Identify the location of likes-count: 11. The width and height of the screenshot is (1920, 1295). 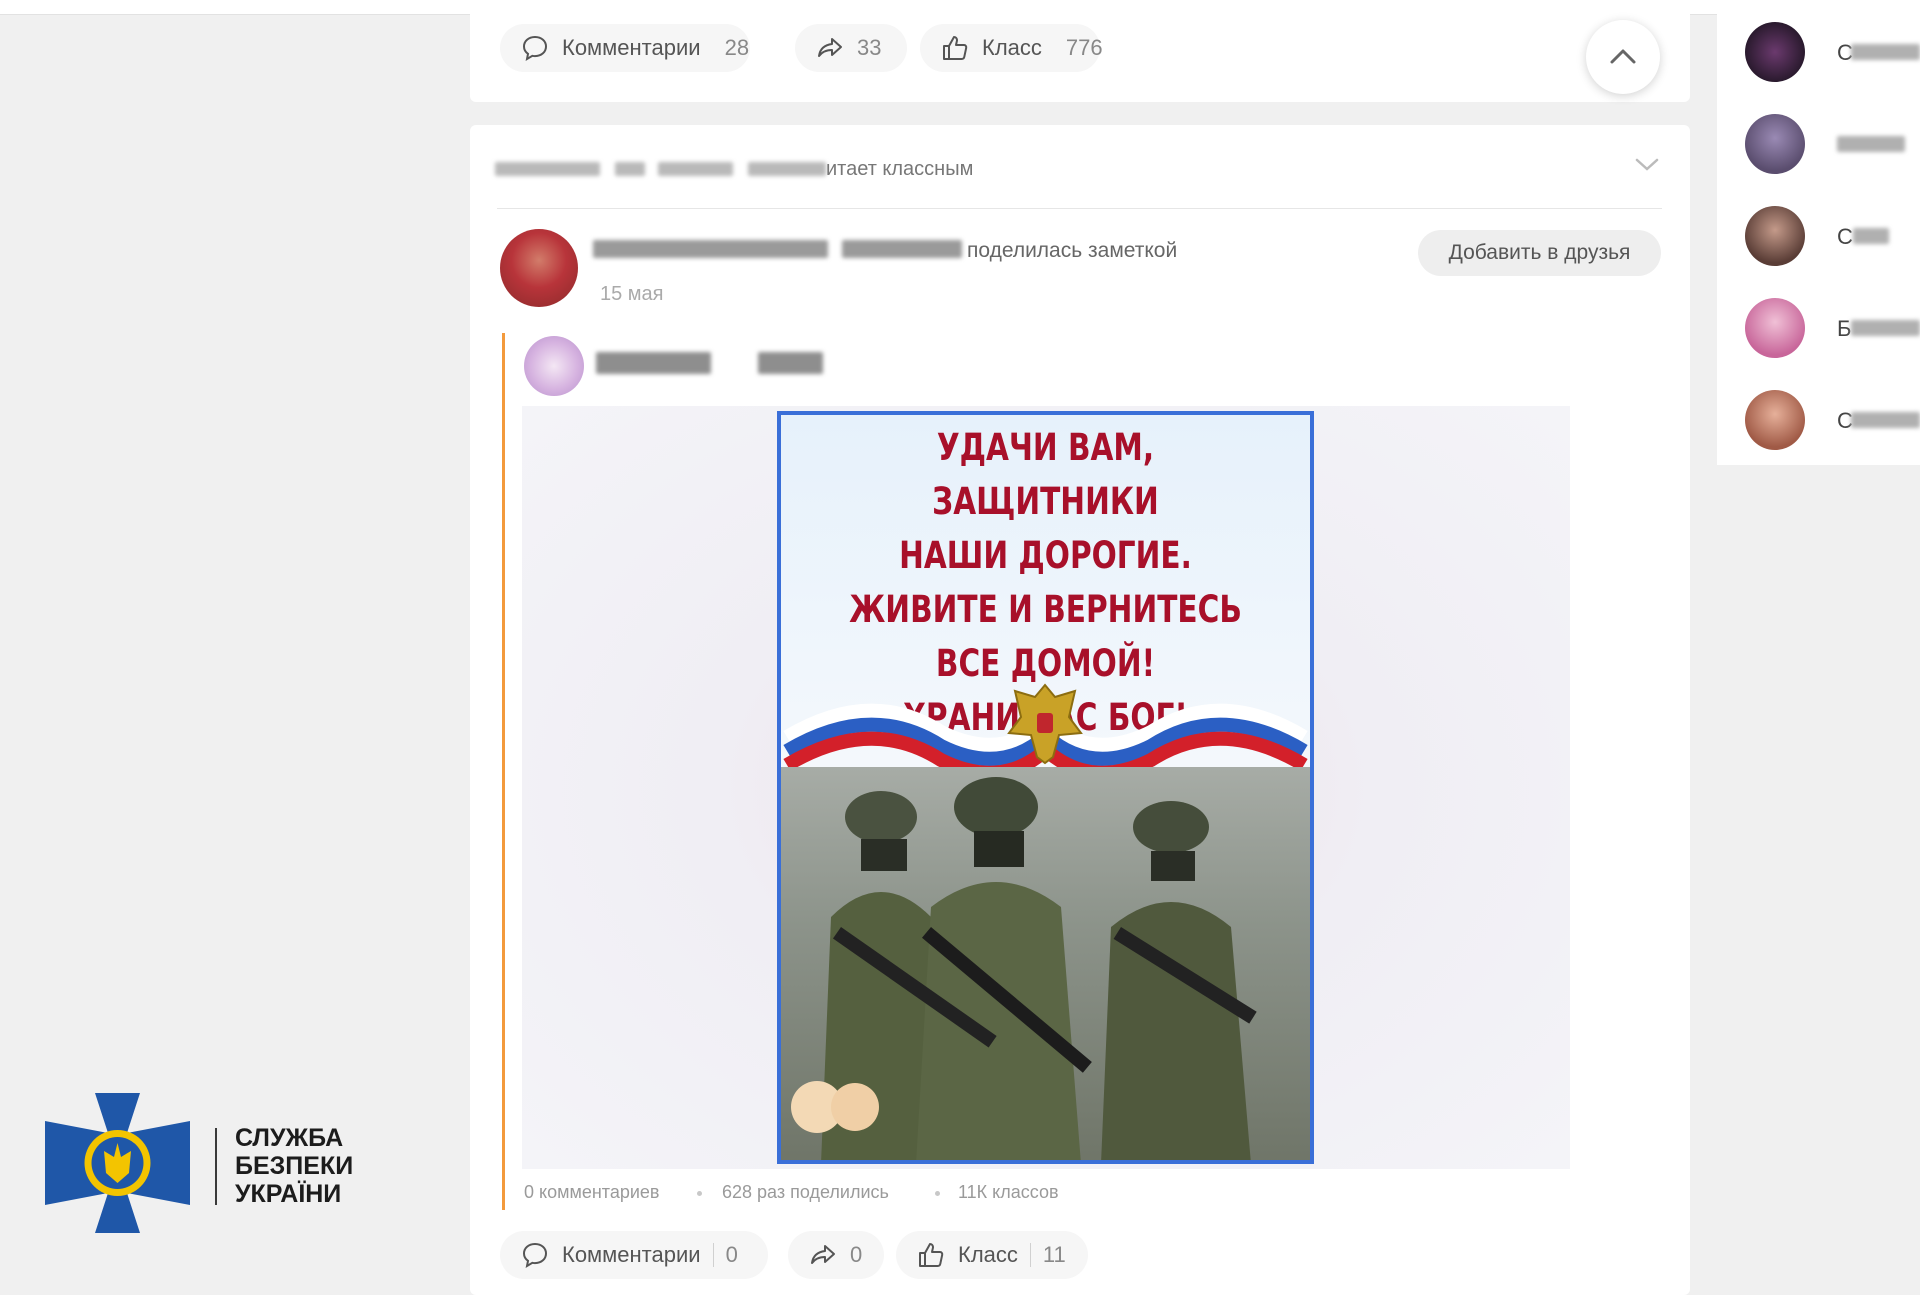
(1054, 1254).